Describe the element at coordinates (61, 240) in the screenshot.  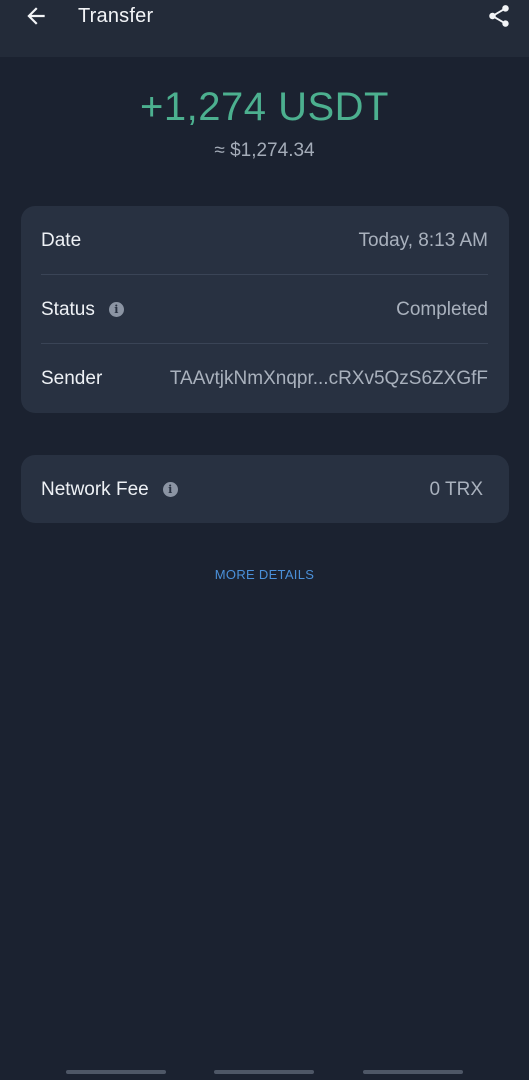
I see `date-label: Date` at that location.